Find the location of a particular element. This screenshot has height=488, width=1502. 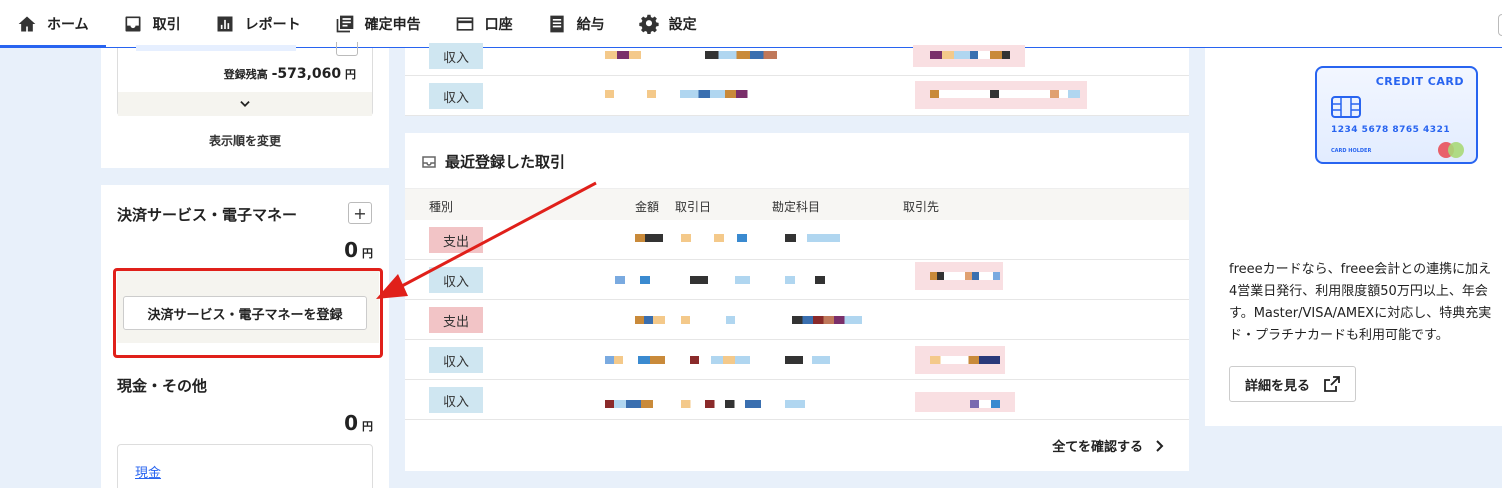

nav-tax-return-label: 確定申告 is located at coordinates (392, 24).